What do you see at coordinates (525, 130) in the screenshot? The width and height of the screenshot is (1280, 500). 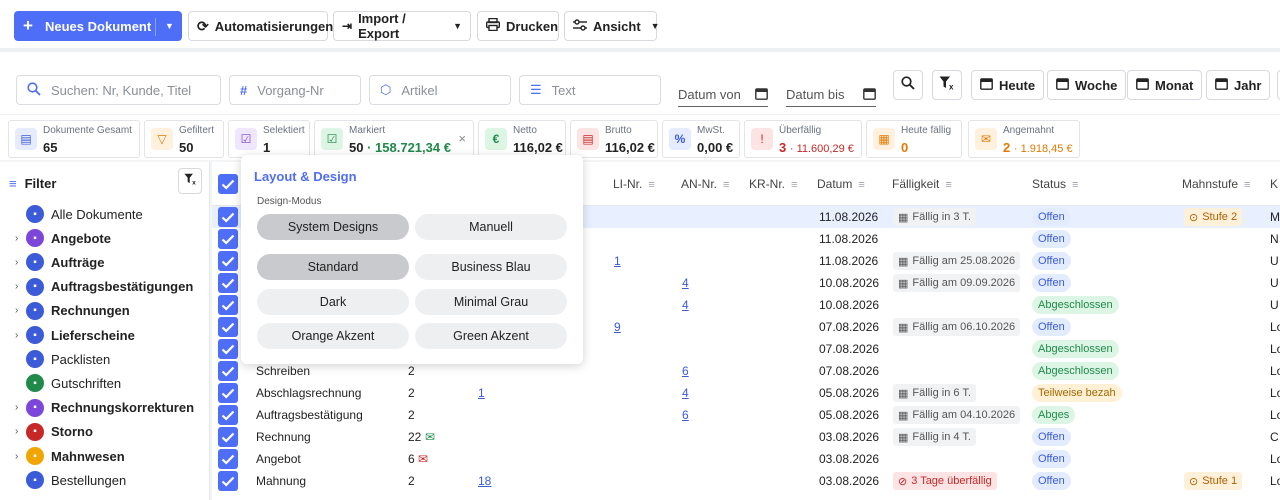 I see `stat-label: Netto` at bounding box center [525, 130].